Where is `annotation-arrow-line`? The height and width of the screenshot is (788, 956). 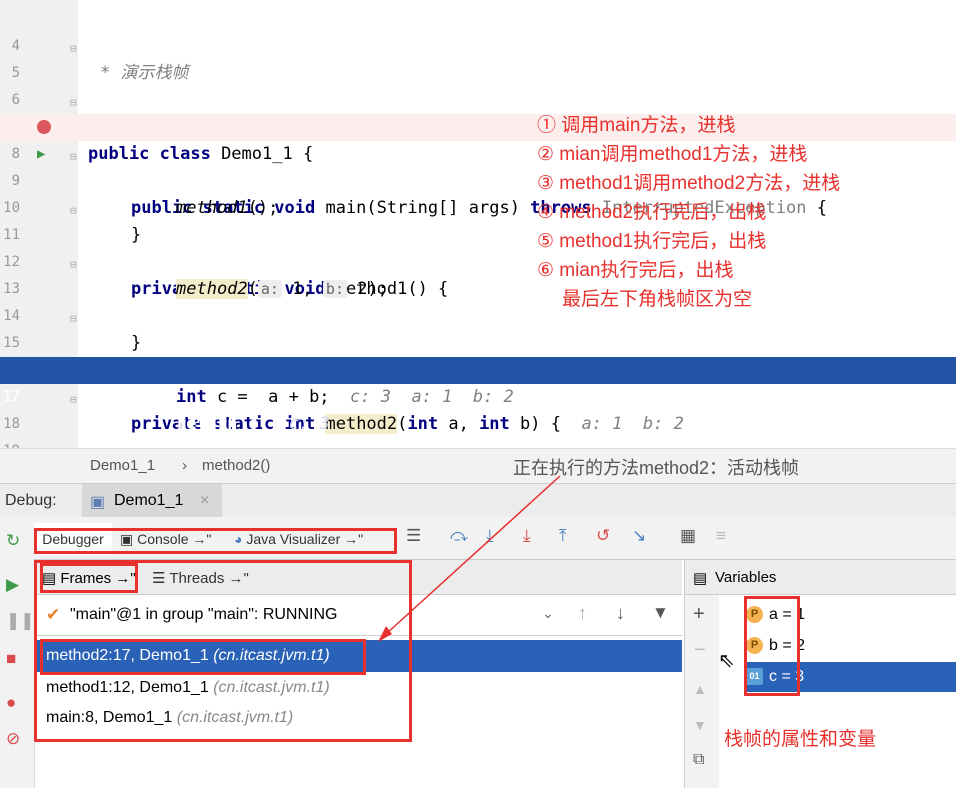 annotation-arrow-line is located at coordinates (473, 555).